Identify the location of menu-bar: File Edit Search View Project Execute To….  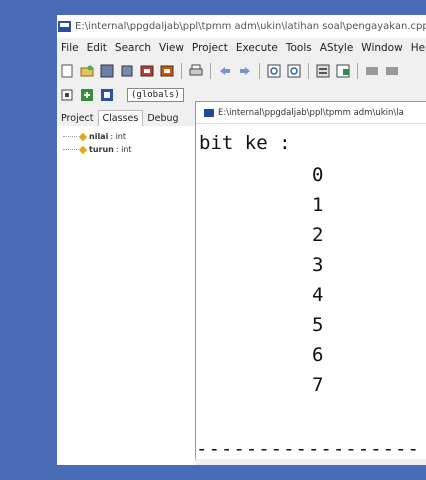
(241, 48).